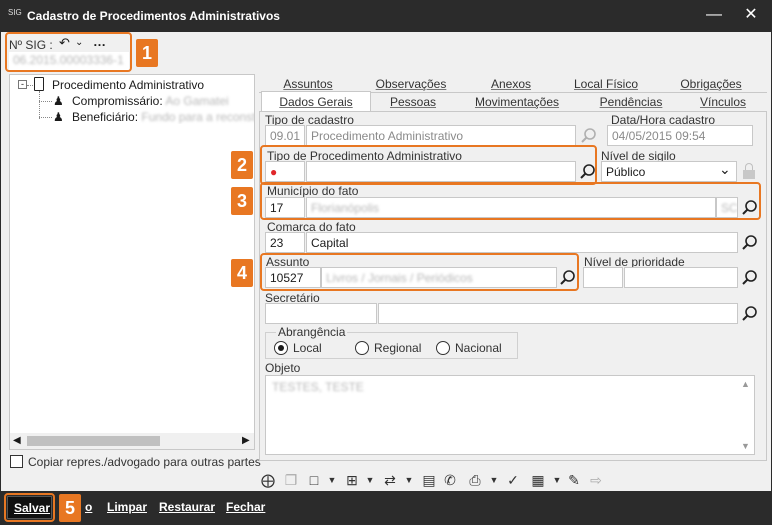 Image resolution: width=772 pixels, height=525 pixels. What do you see at coordinates (312, 332) in the screenshot?
I see `abrangencia-label: Abrangência` at bounding box center [312, 332].